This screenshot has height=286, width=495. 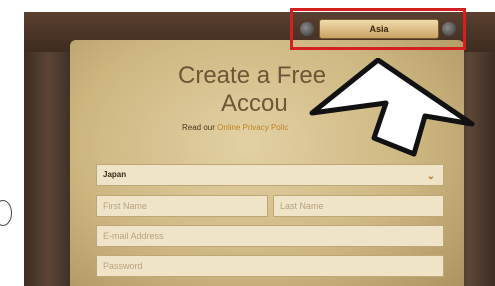 I want to click on last-name-field: Last Name, so click(x=358, y=206).